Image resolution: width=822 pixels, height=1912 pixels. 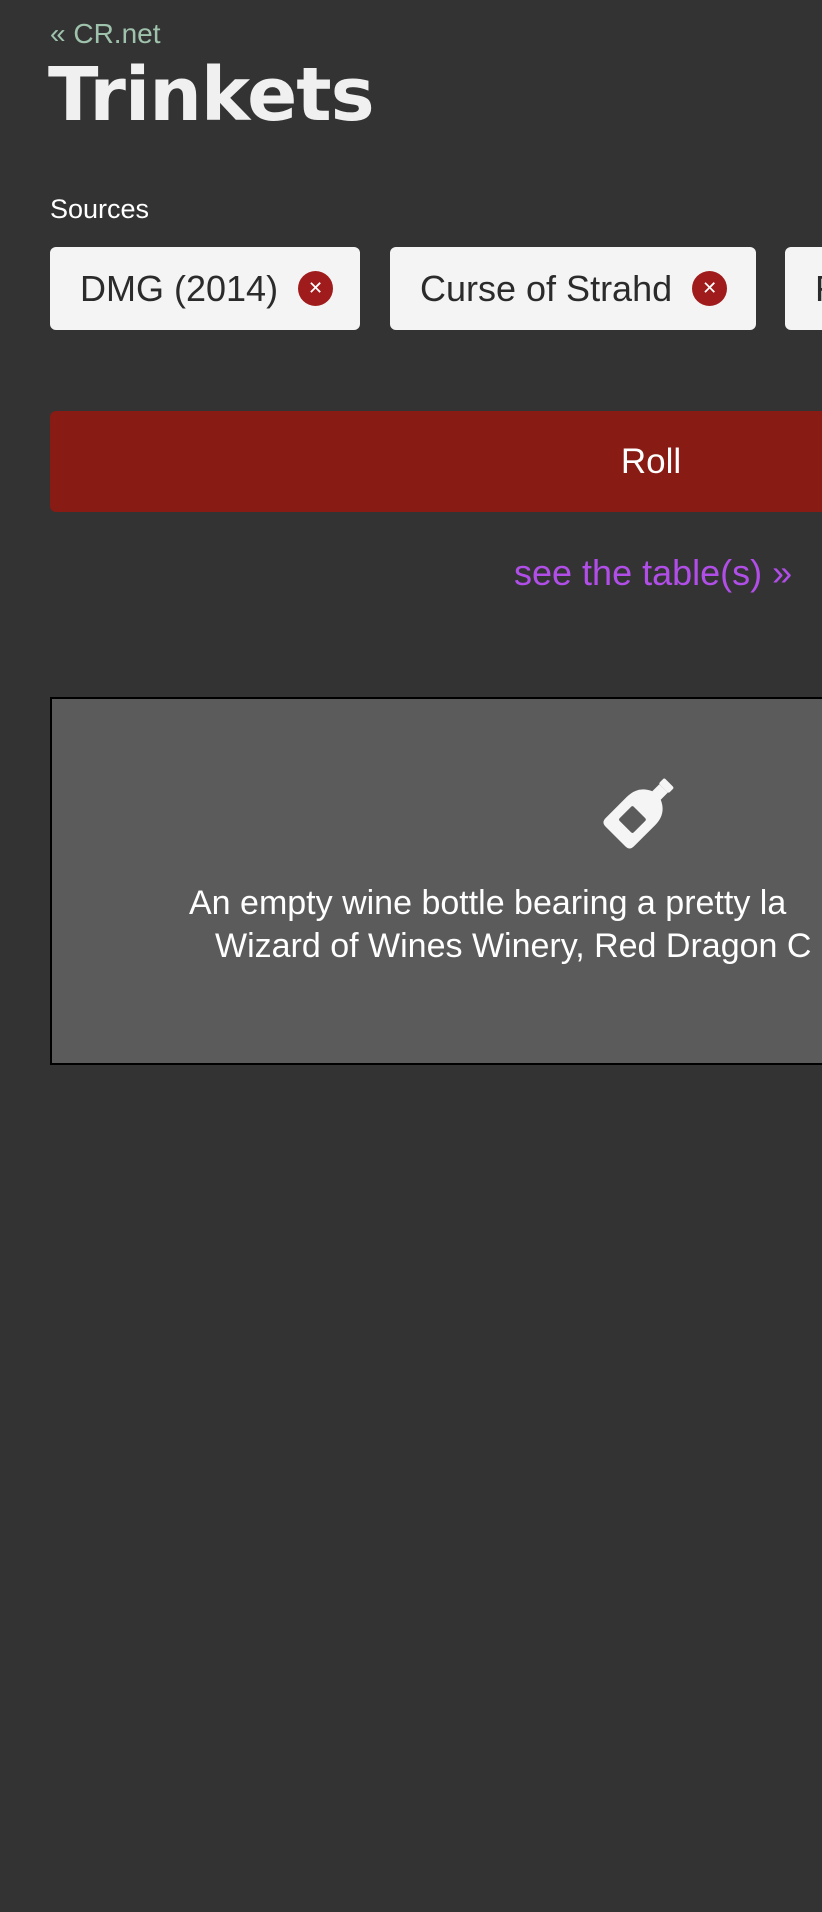 I want to click on source-chips: DMG (2014) ✕ Curse of Strahd ✕ F, so click(x=436, y=288).